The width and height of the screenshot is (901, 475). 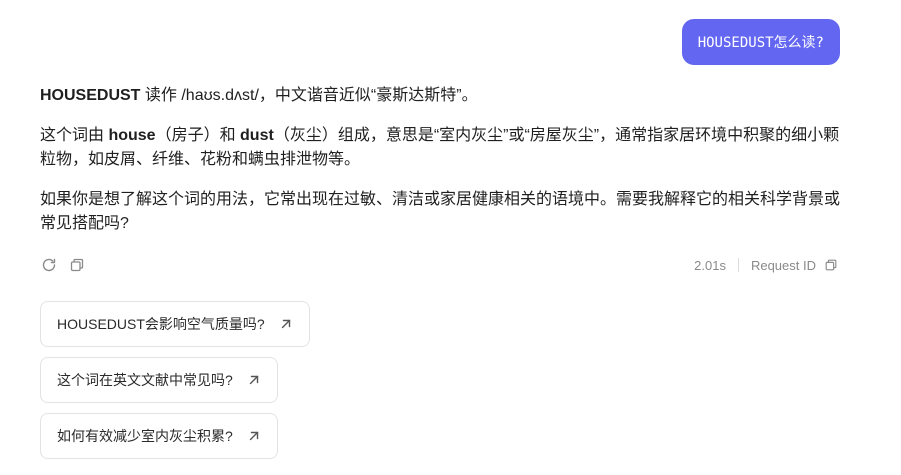 I want to click on answer-text: 这个词由, so click(x=74, y=135).